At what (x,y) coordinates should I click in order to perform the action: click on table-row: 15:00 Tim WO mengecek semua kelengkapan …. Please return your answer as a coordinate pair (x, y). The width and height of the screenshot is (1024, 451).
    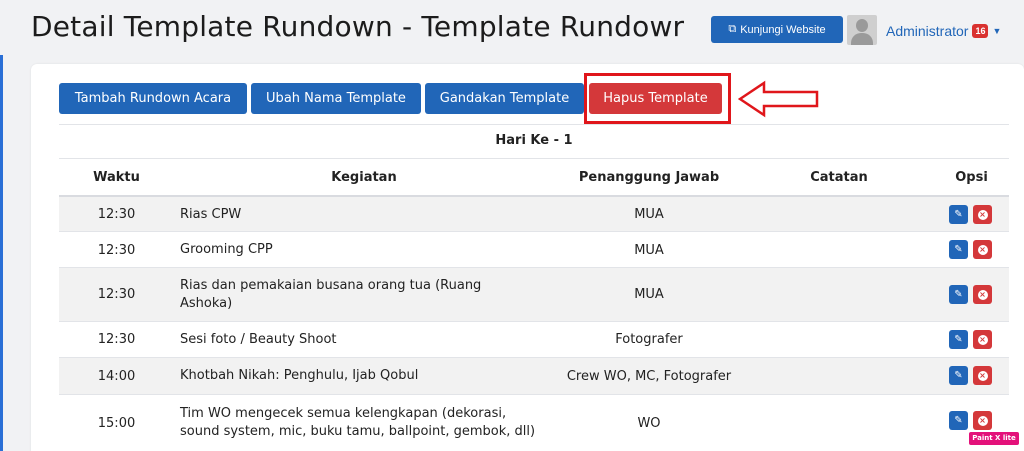
    Looking at the image, I should click on (534, 423).